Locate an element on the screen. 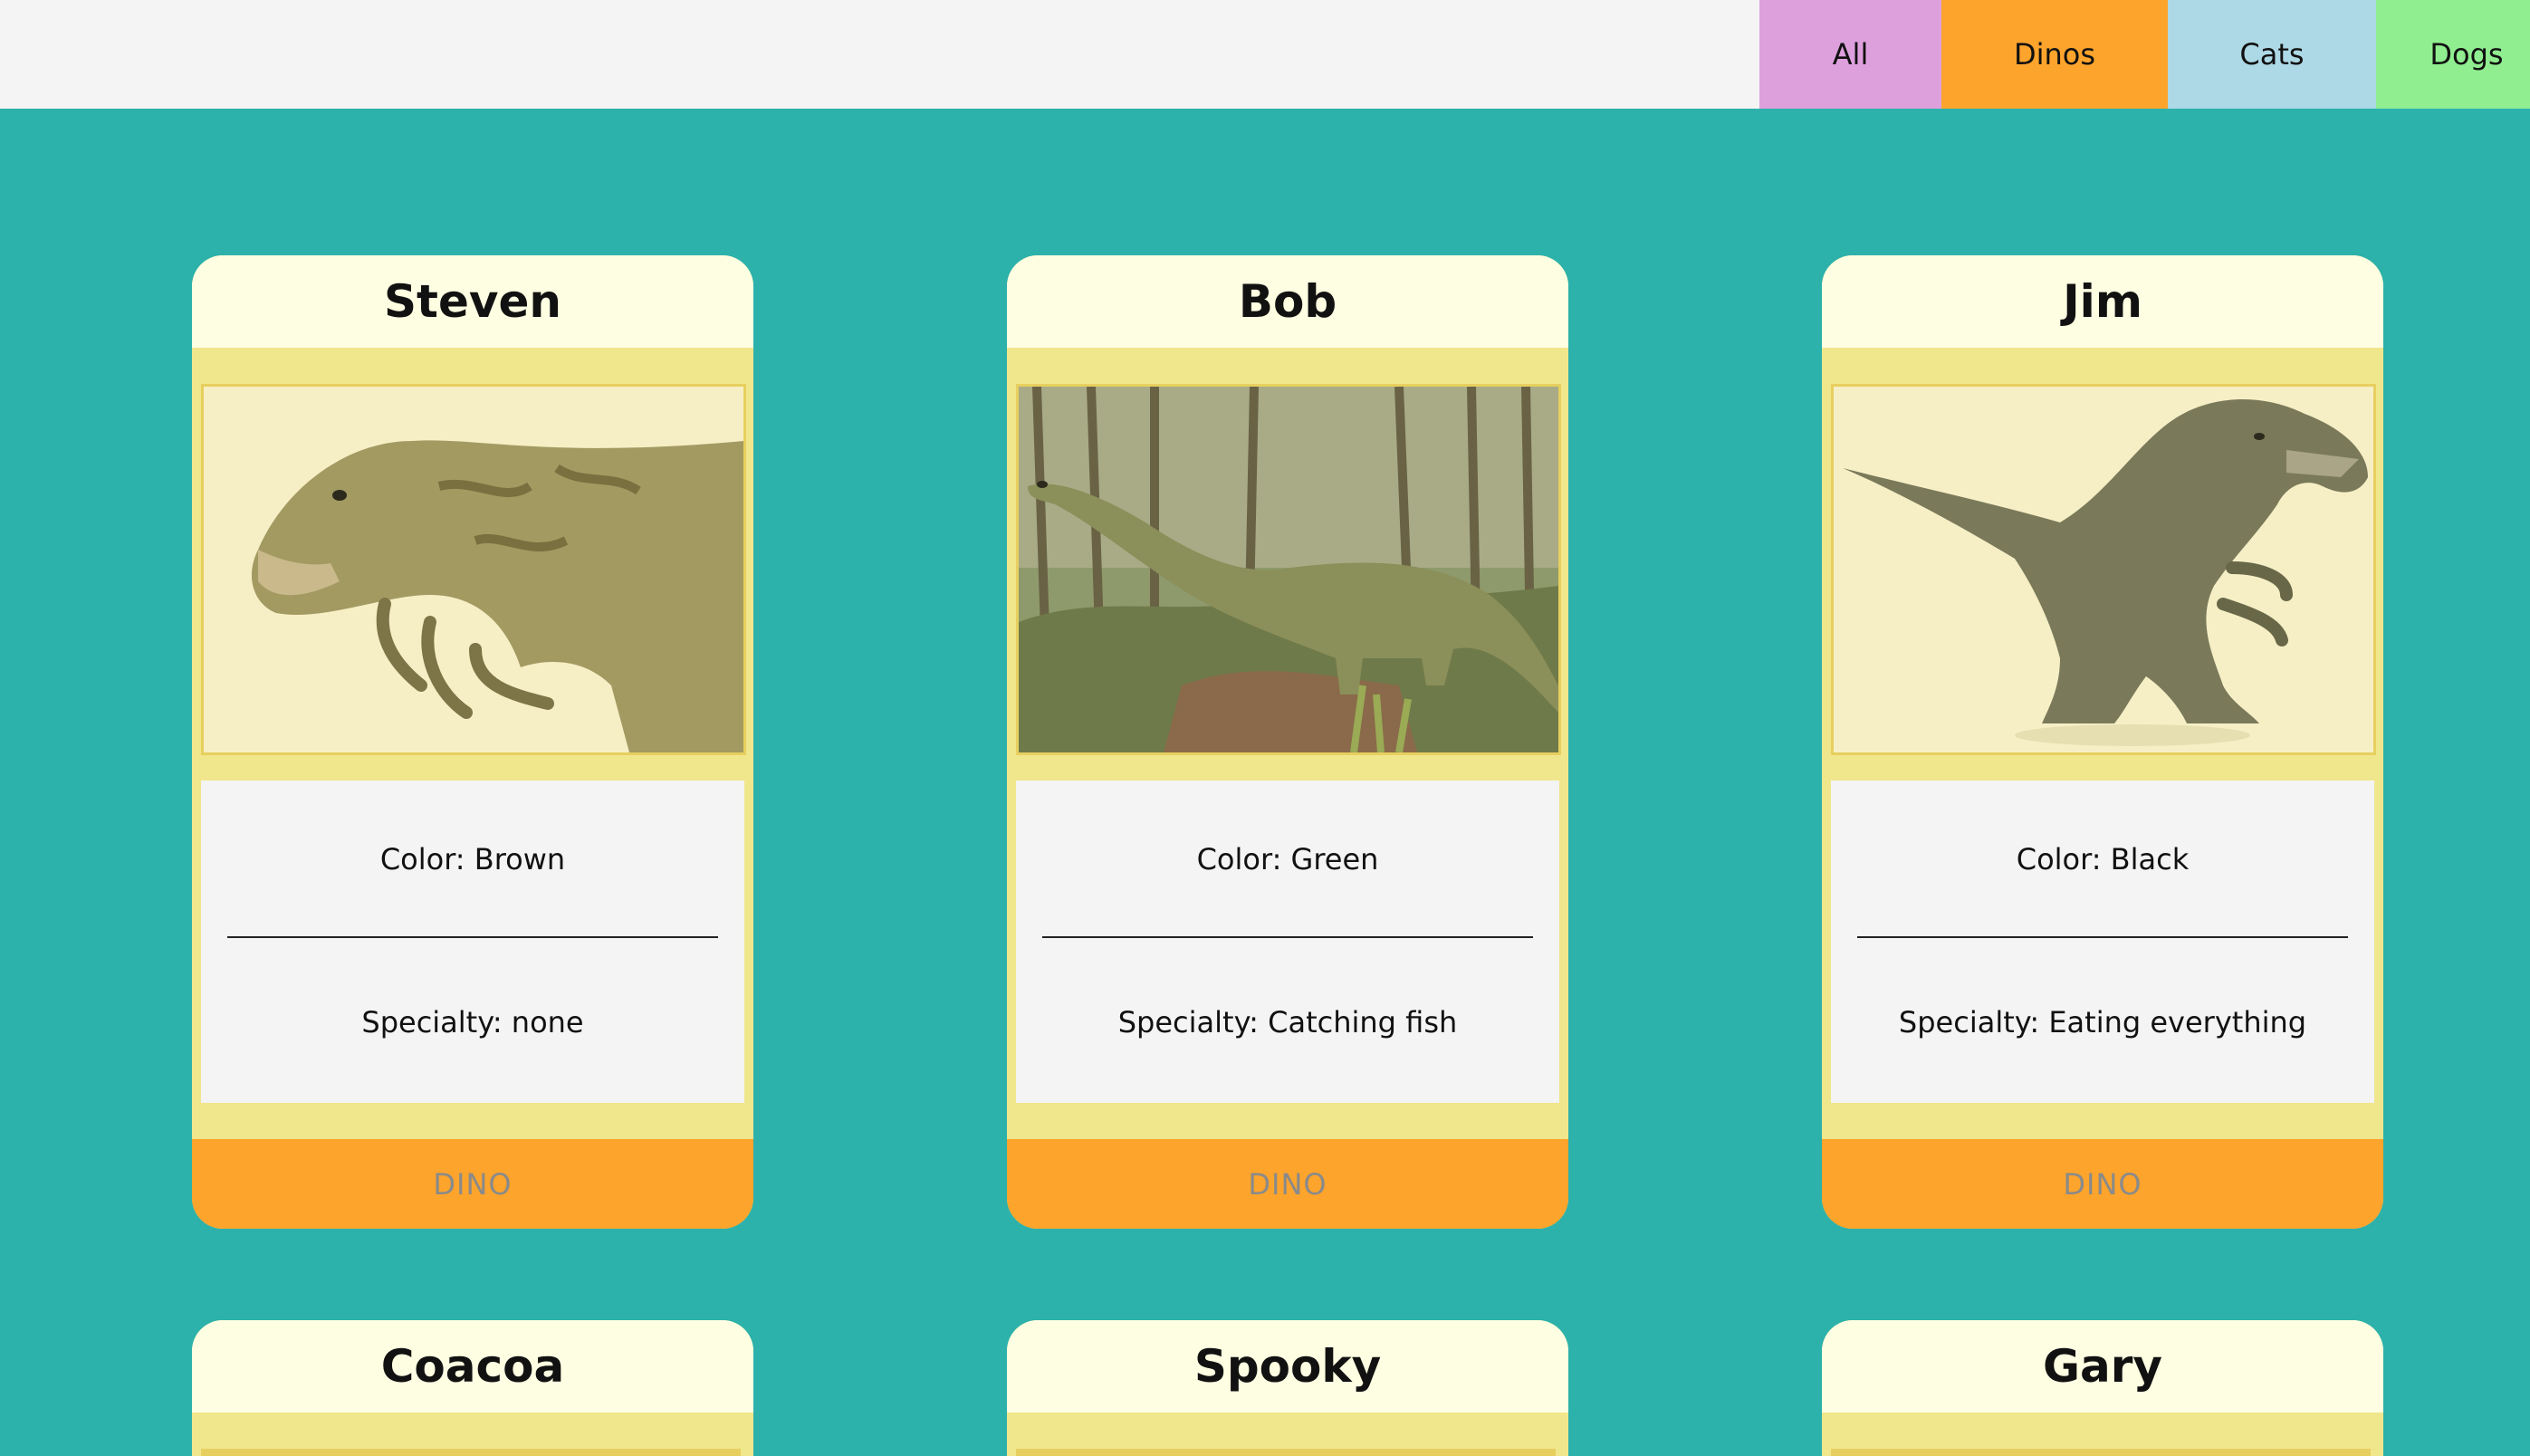  top-nav-bar: All Dinos Cats Dogs is located at coordinates (1265, 55).